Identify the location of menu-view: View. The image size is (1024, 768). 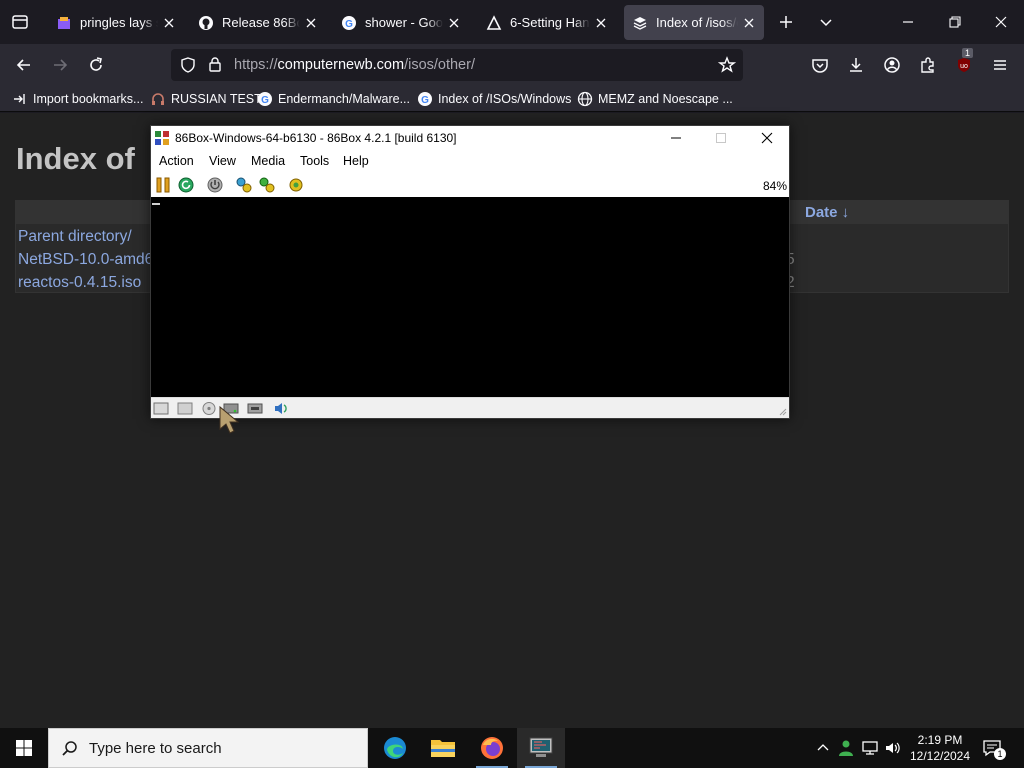
(222, 161).